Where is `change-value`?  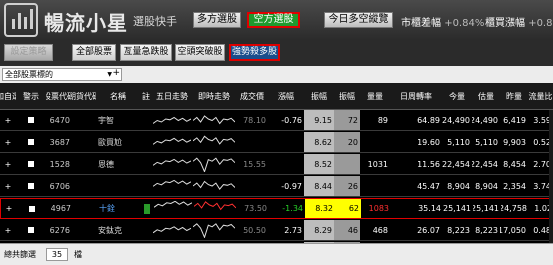 change-value is located at coordinates (286, 142).